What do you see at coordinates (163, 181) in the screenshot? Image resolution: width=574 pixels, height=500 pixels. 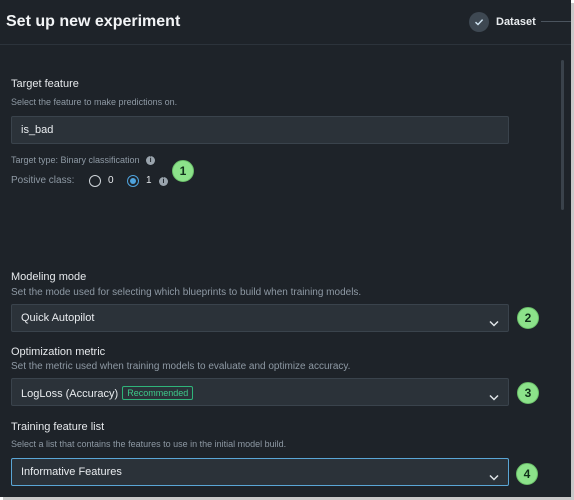 I see `positive-class-info-icon: i` at bounding box center [163, 181].